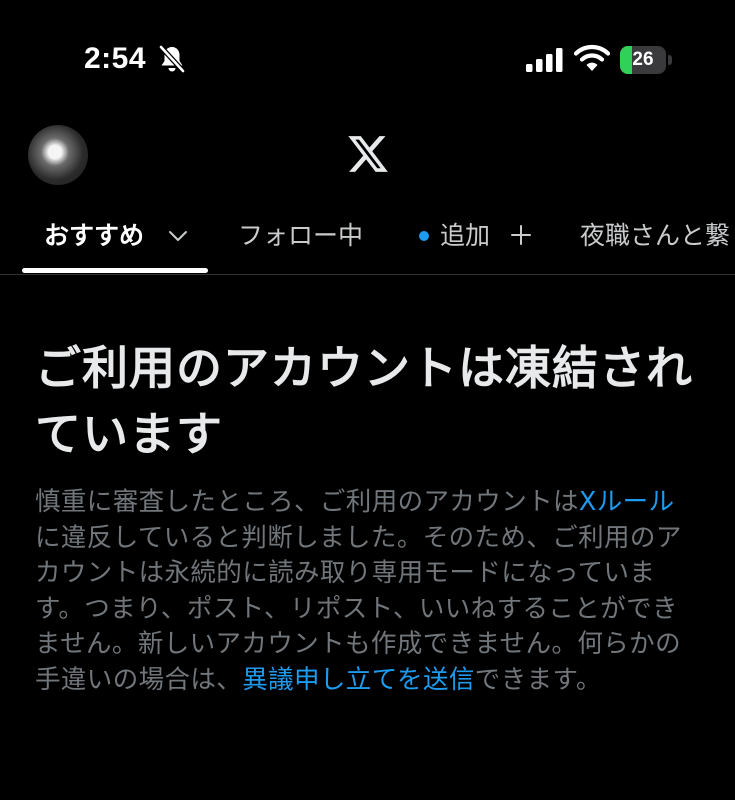 The image size is (735, 800). Describe the element at coordinates (367, 55) in the screenshot. I see `status-bar: 2:54 26` at that location.